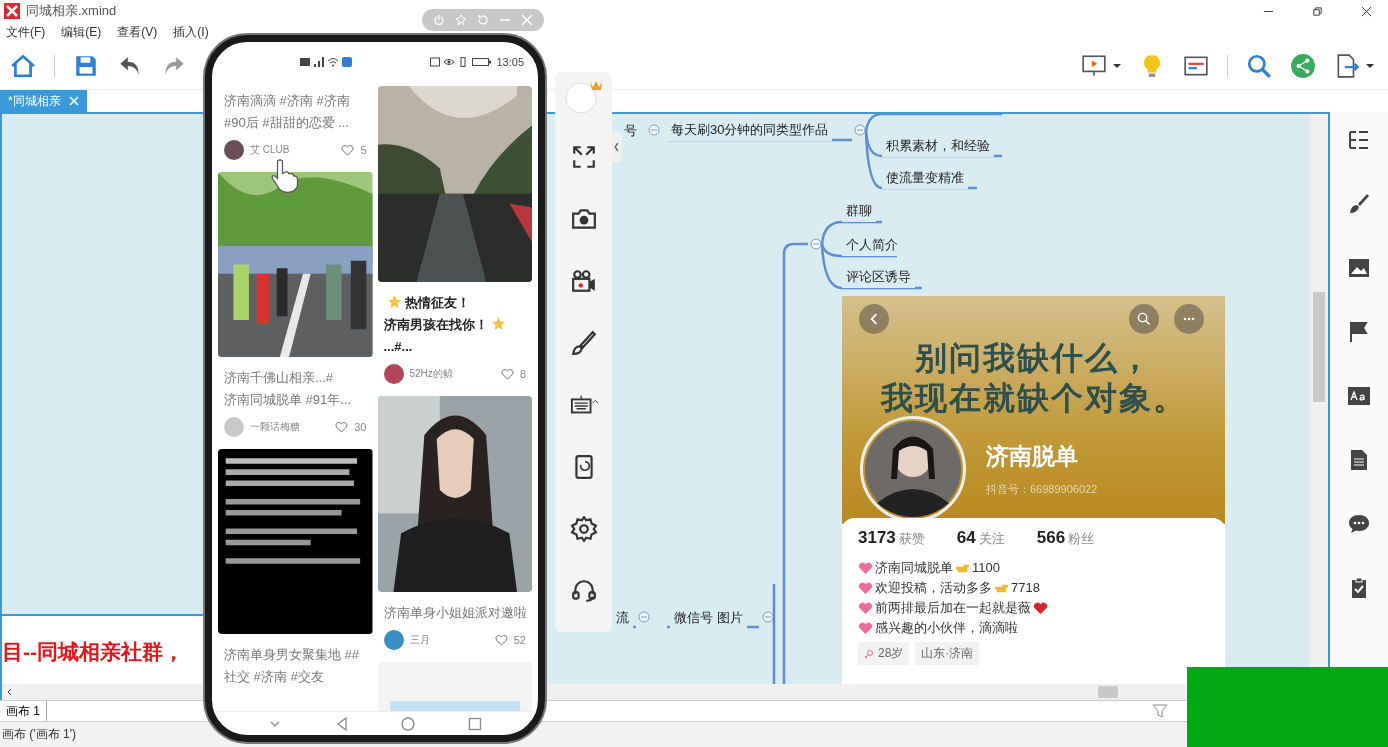  What do you see at coordinates (1033, 398) in the screenshot?
I see `cover-text: 我现在就缺个对象。` at bounding box center [1033, 398].